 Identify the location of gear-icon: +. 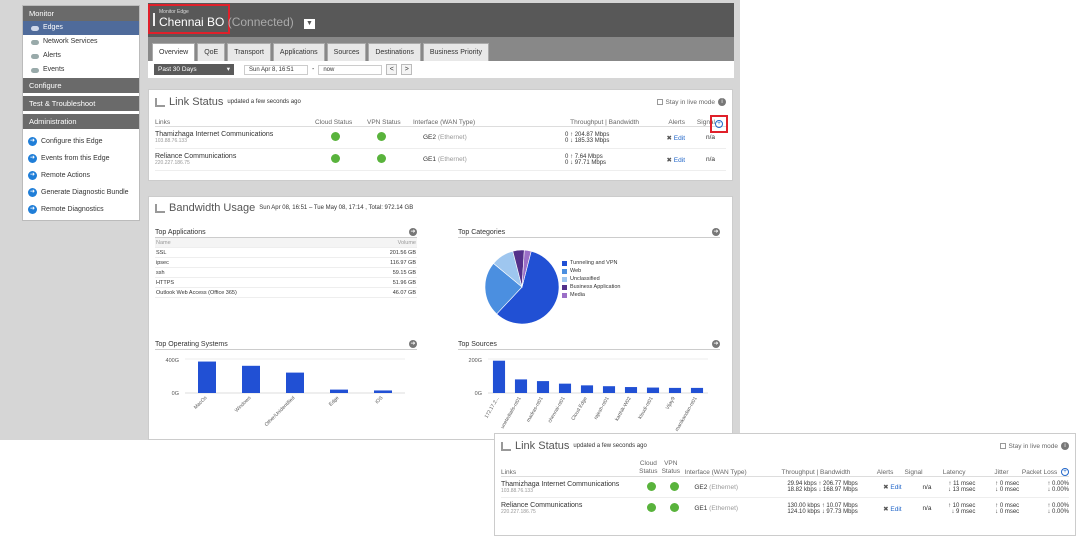
(1064, 472).